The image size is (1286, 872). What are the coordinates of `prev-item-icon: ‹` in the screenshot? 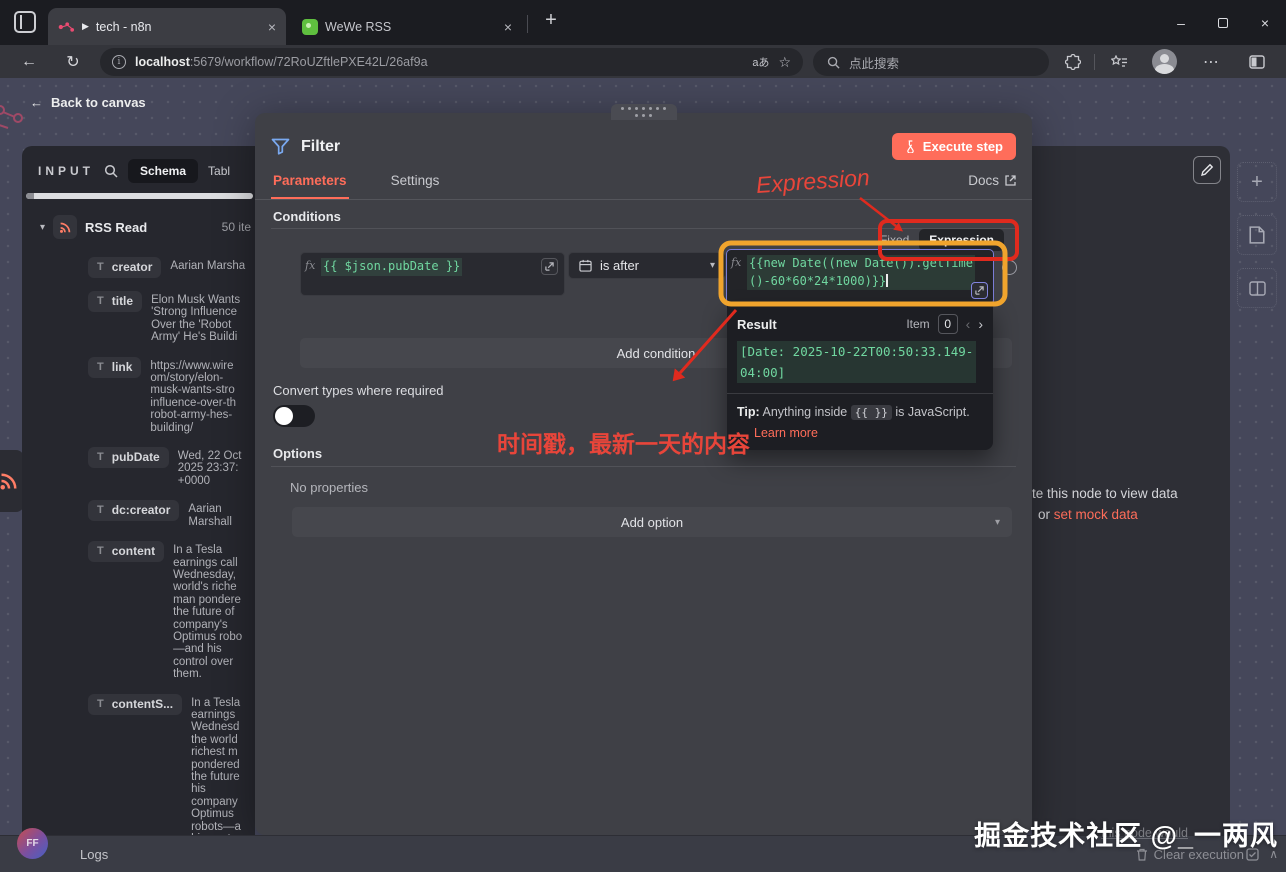 It's located at (968, 324).